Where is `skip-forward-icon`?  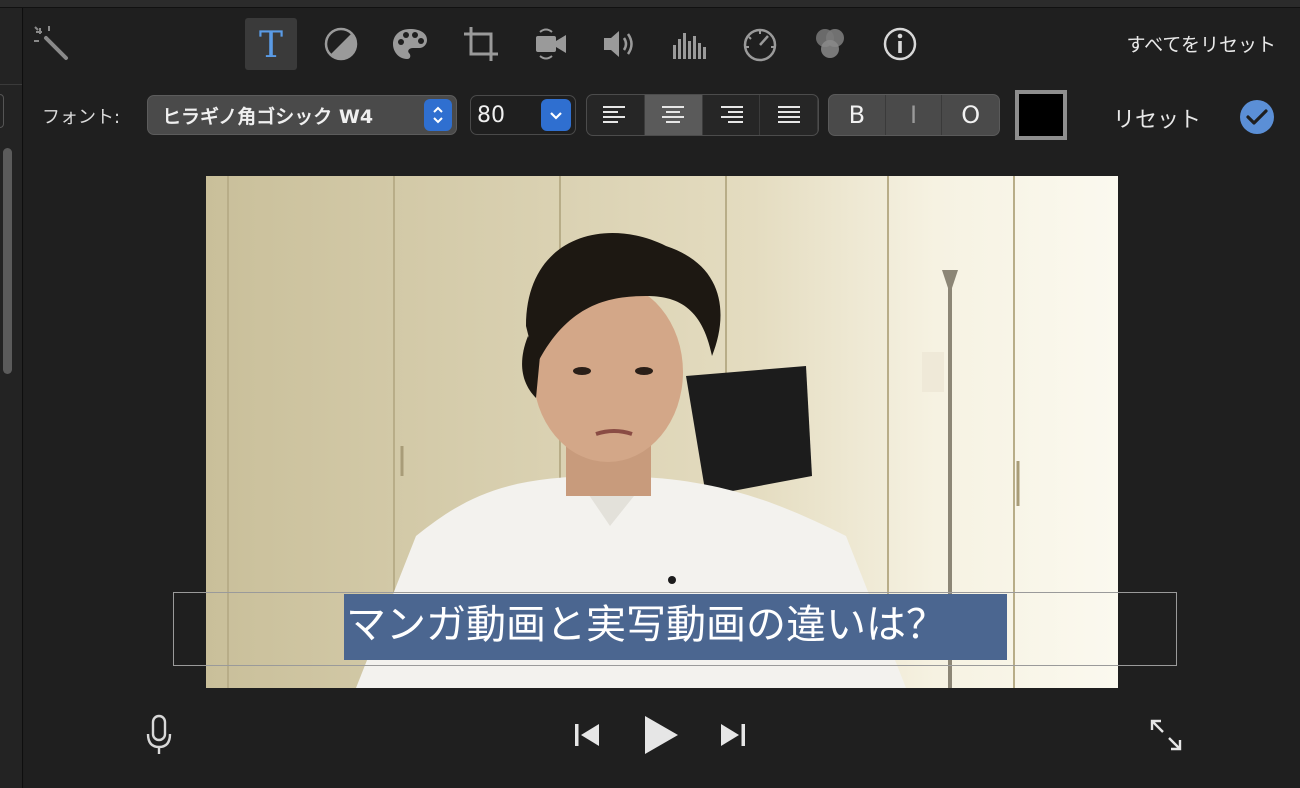
skip-forward-icon is located at coordinates (733, 735).